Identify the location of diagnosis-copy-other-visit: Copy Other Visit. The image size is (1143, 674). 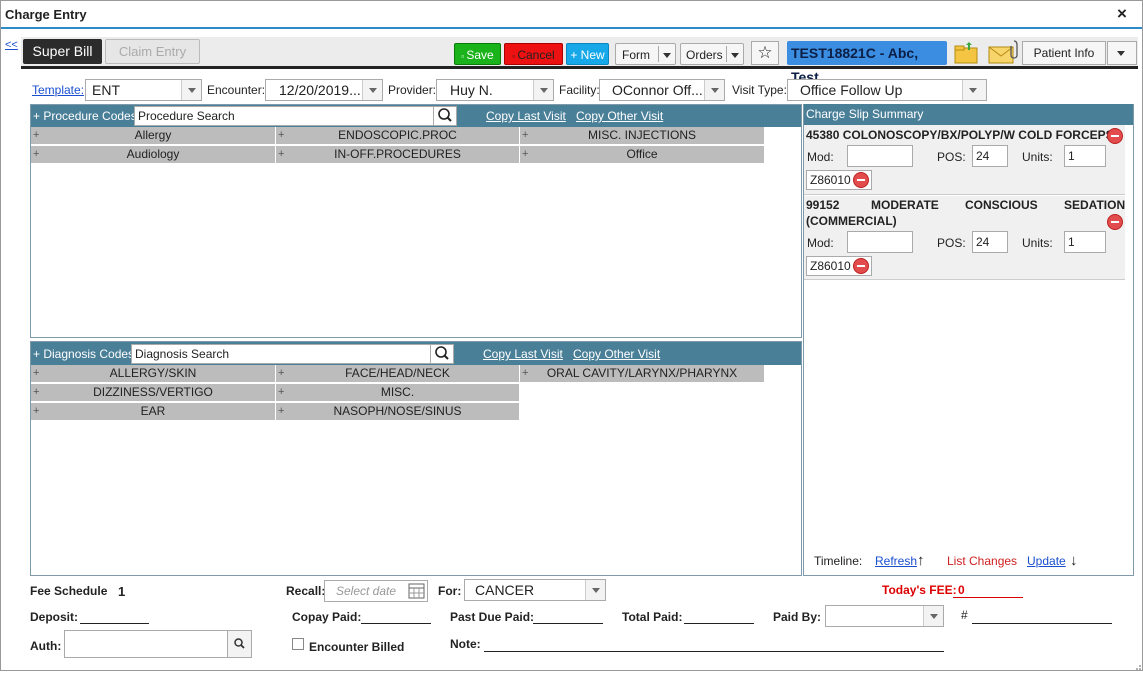
(616, 354).